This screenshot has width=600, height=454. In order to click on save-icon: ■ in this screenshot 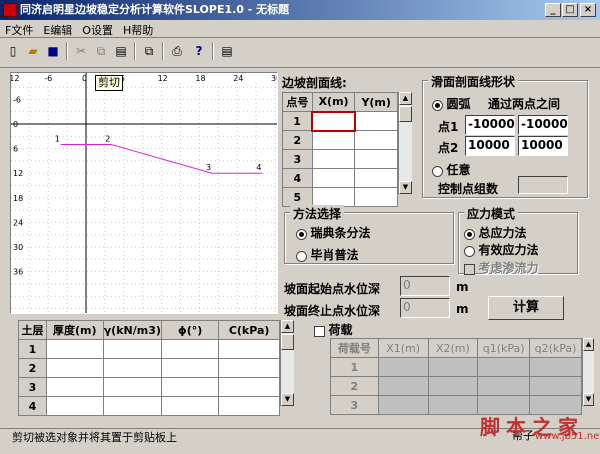, I will do `click(53, 51)`.